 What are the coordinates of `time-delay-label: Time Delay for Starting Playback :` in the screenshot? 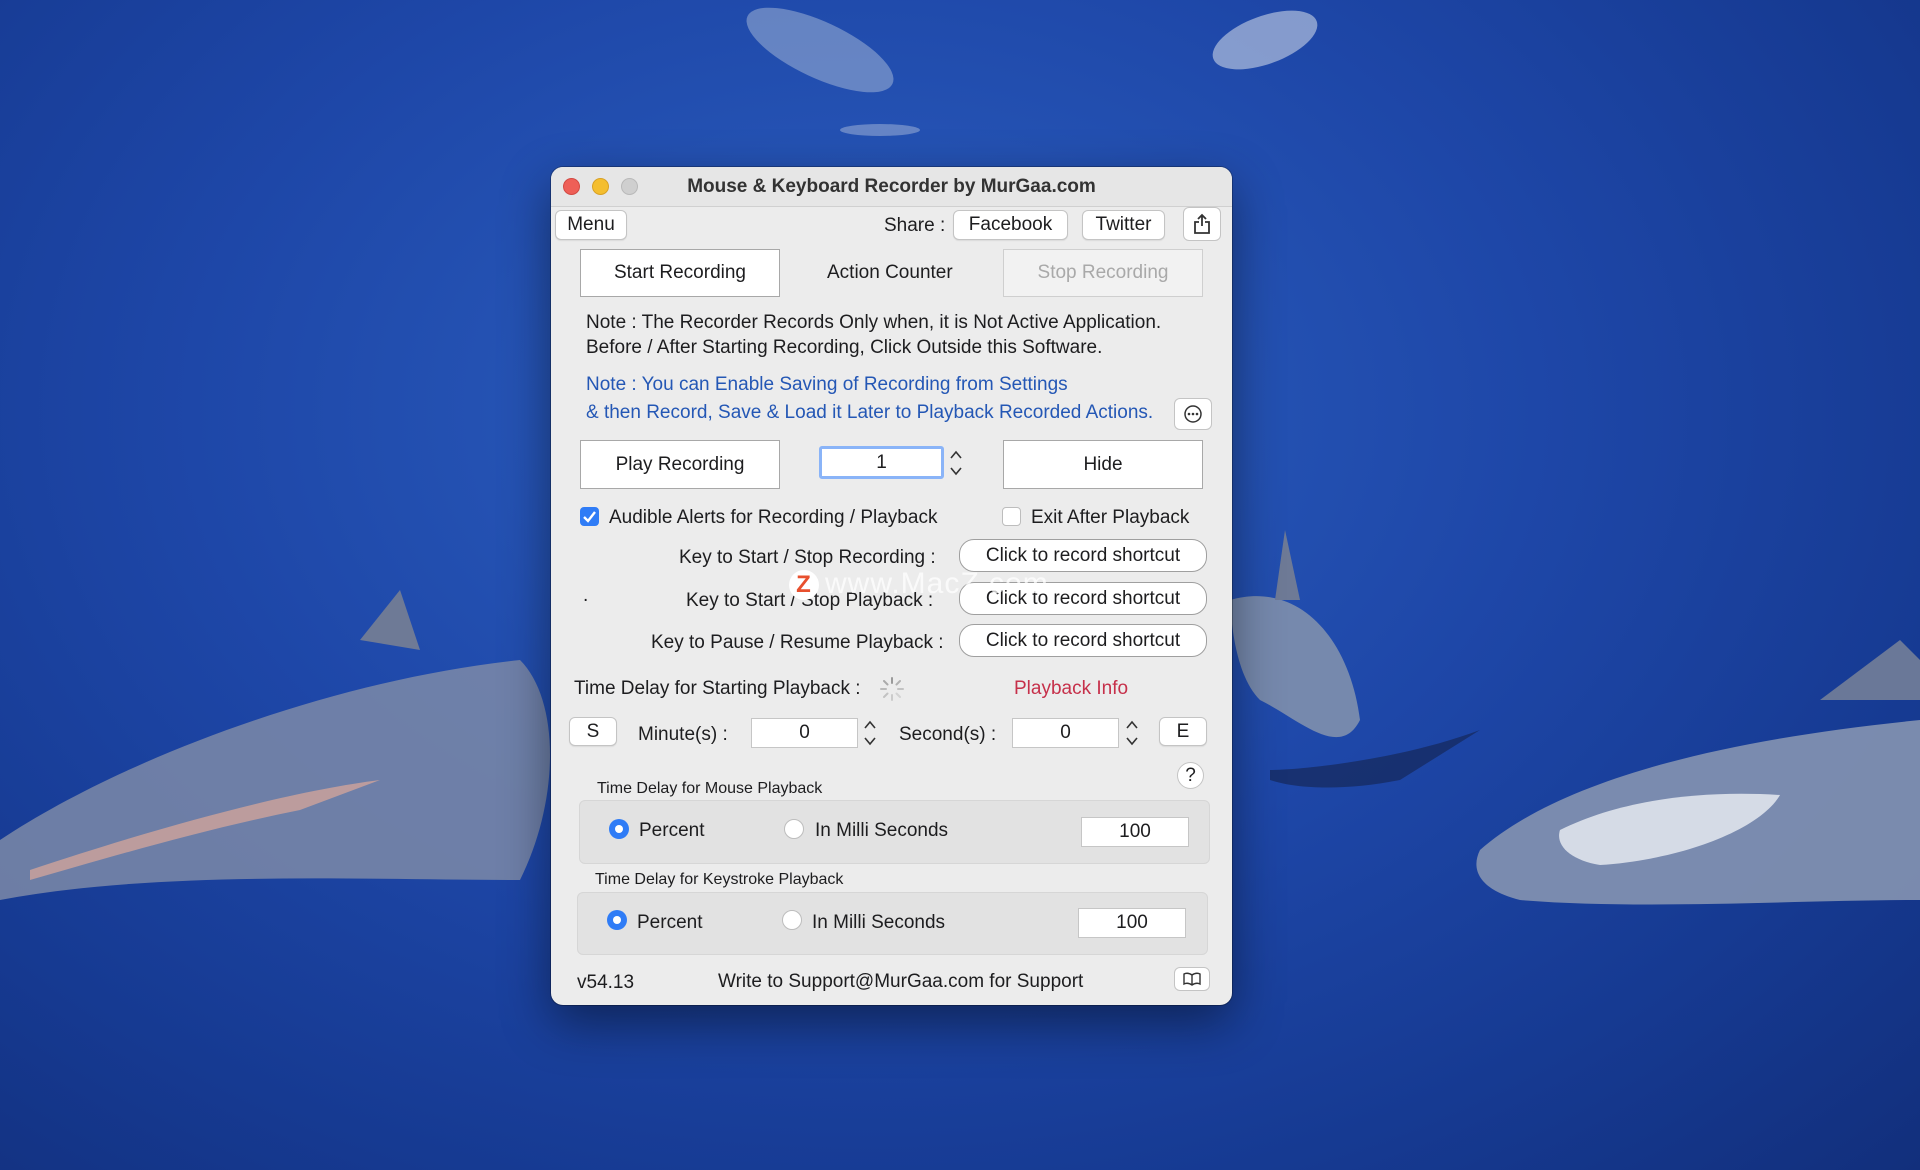 It's located at (717, 688).